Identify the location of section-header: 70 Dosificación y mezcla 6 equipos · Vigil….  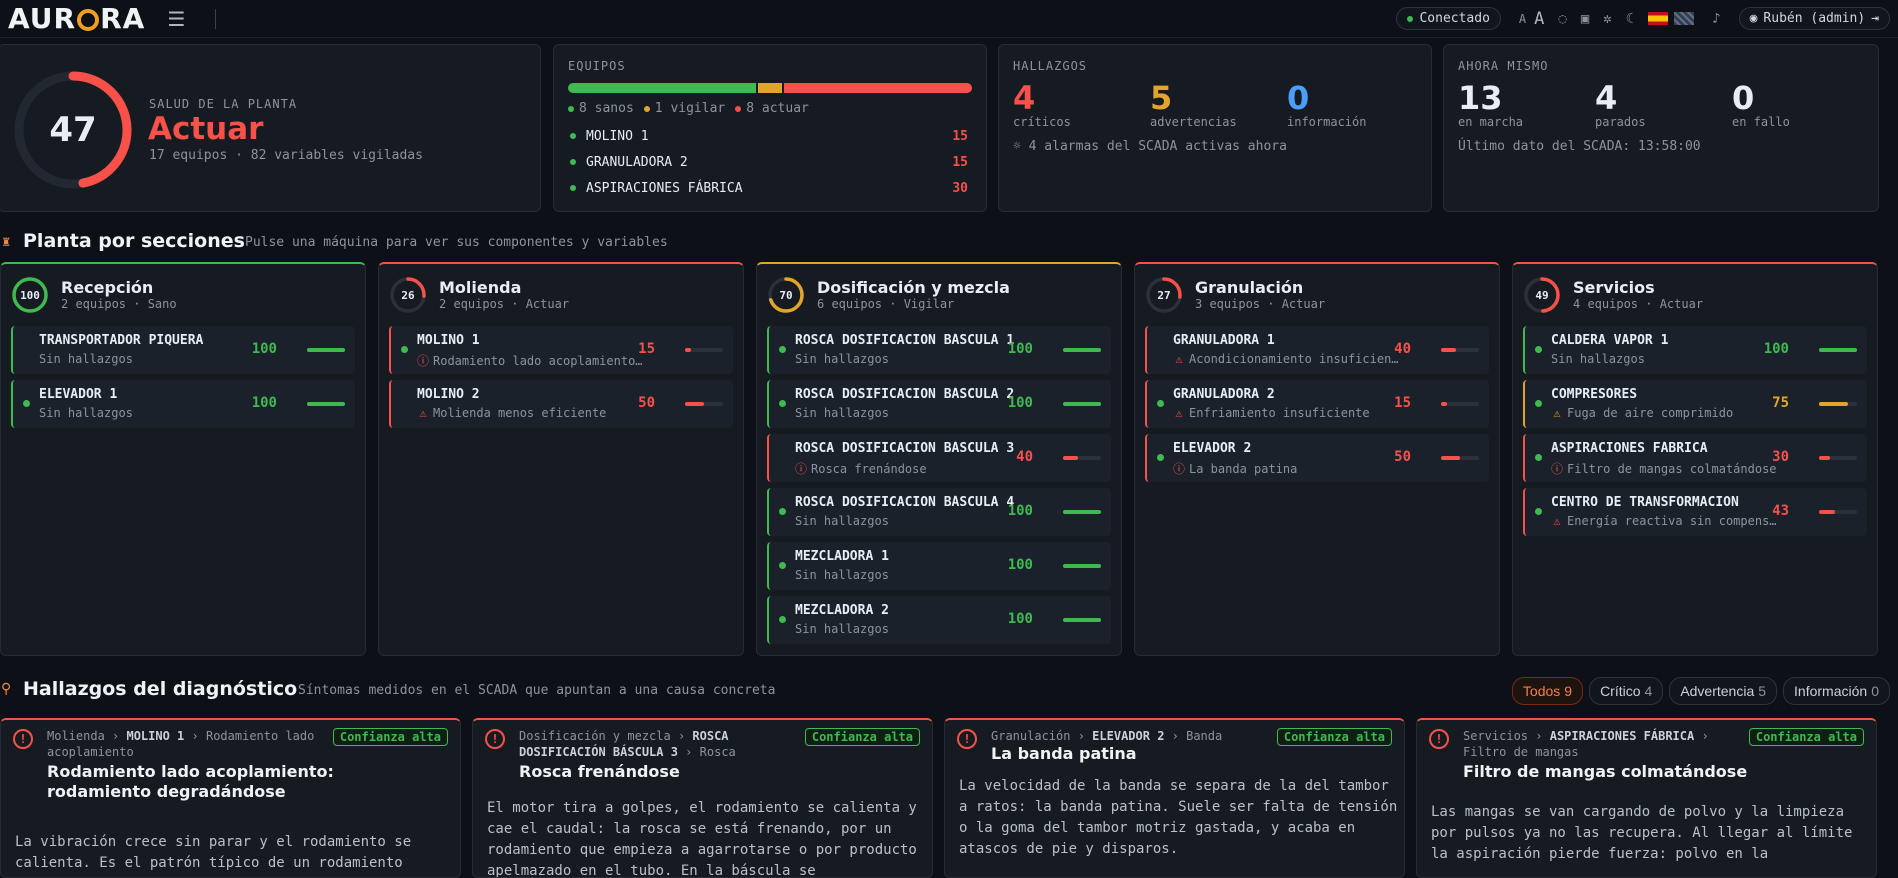
(888, 295).